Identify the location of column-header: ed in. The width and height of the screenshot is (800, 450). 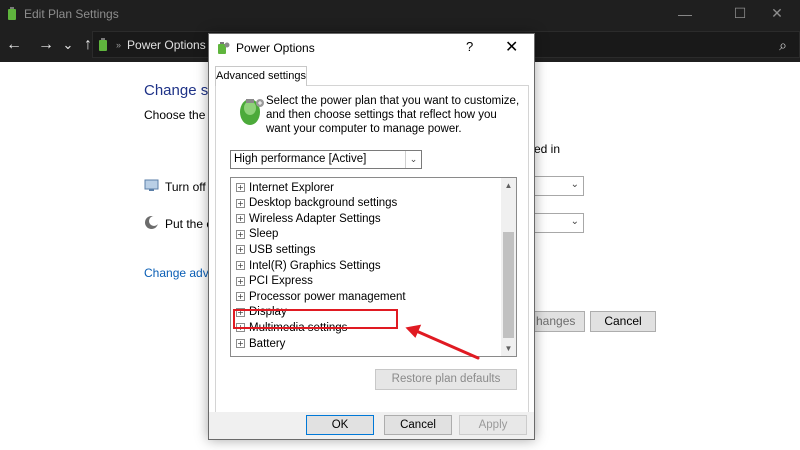
(547, 149).